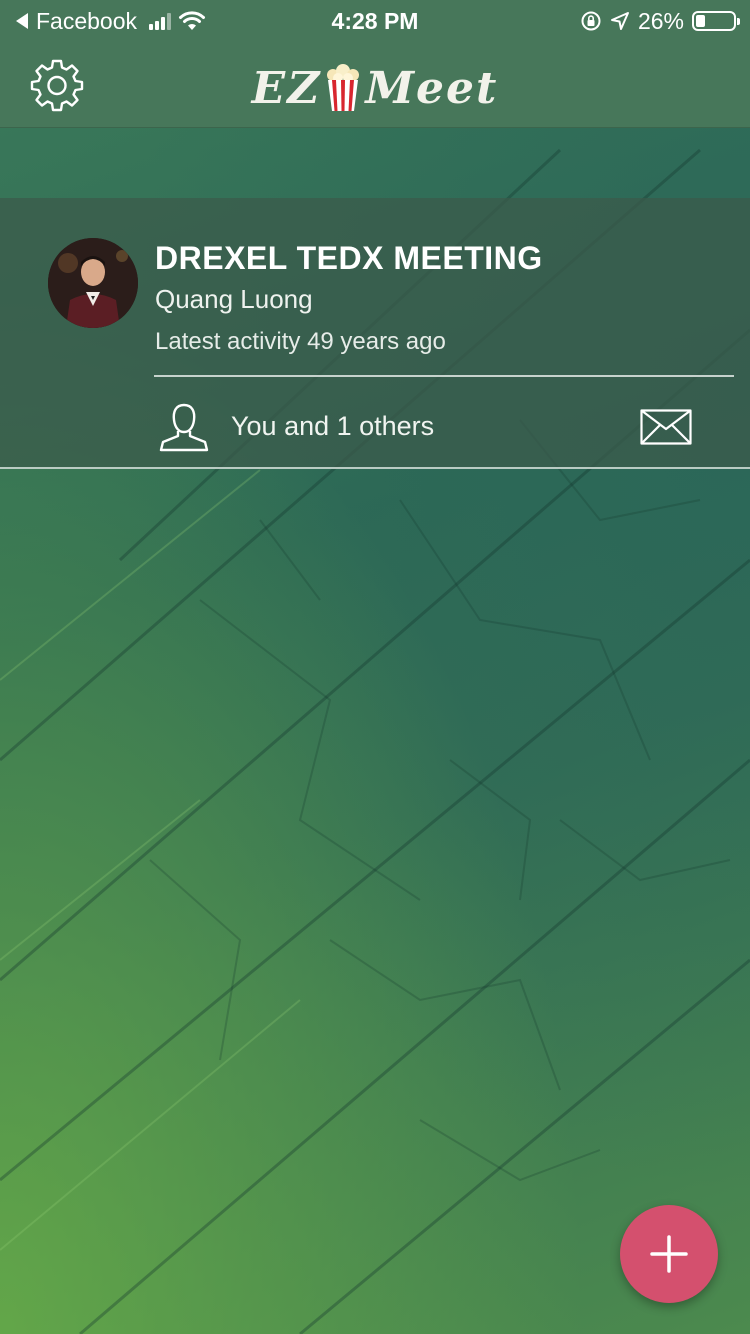 The image size is (750, 1334). I want to click on orientation-lock-icon, so click(591, 21).